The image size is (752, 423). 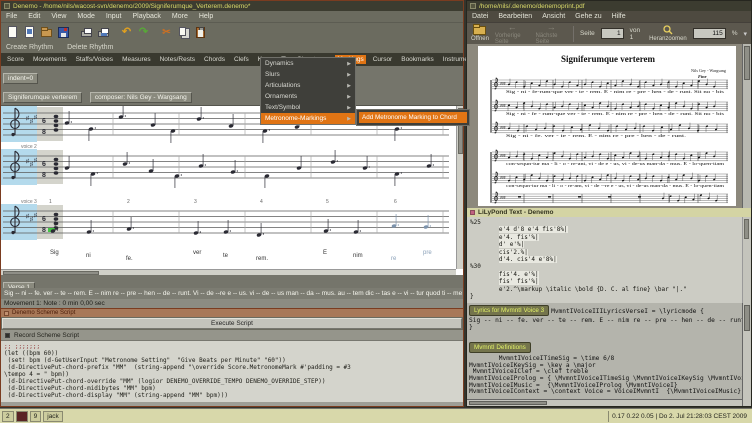 I want to click on lyrics-horizontal-scrollbar, so click(x=604, y=402).